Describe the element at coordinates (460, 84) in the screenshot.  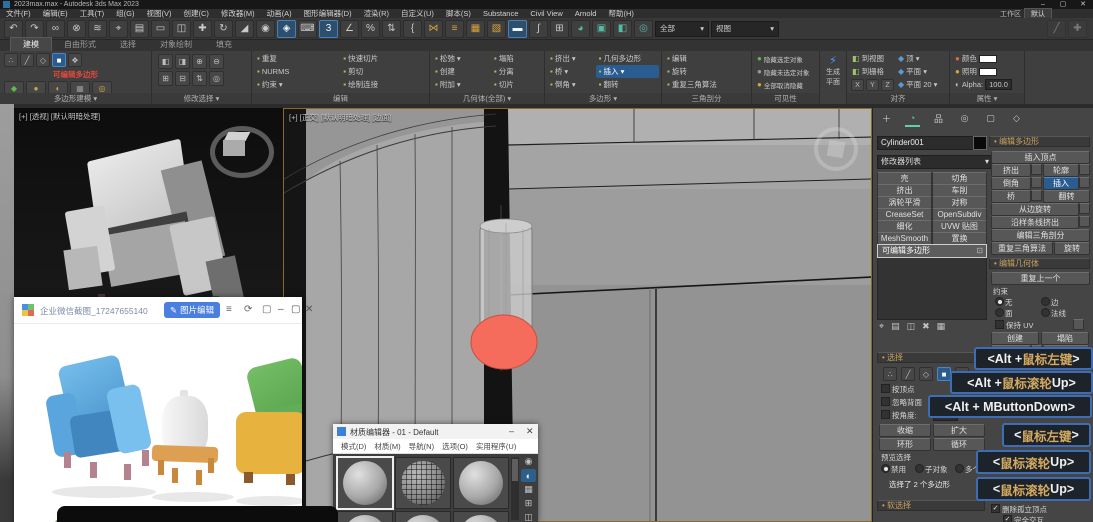
I see `ribbon-item: ▪ 附加 ▾` at that location.